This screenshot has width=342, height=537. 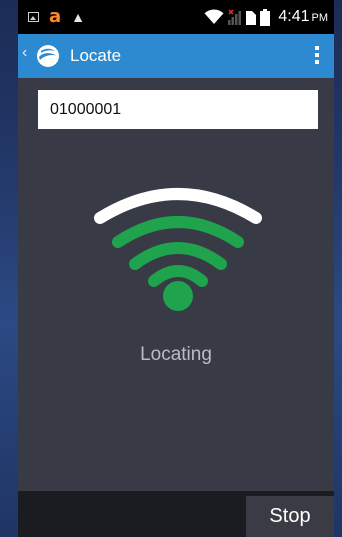 I want to click on signal-arc-top, so click(x=178, y=206).